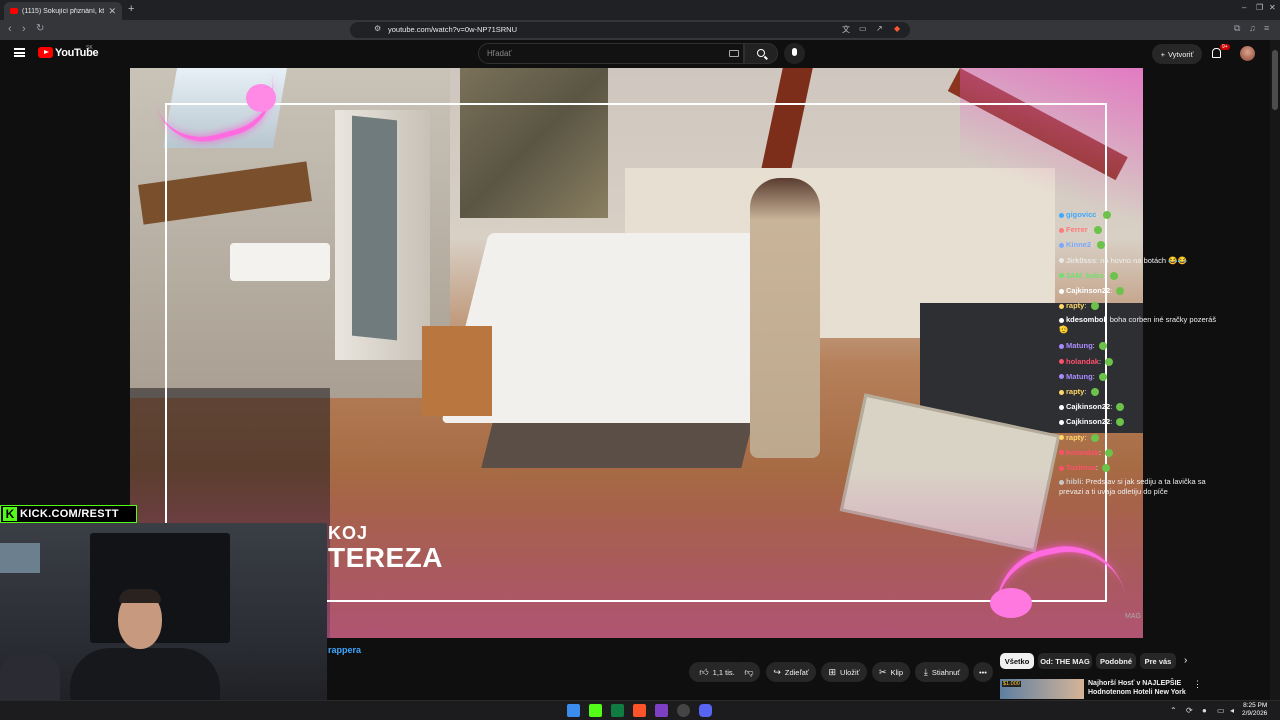 This screenshot has height=720, width=1280. Describe the element at coordinates (1011, 684) in the screenshot. I see `thumbnail-badge: $1.000` at that location.